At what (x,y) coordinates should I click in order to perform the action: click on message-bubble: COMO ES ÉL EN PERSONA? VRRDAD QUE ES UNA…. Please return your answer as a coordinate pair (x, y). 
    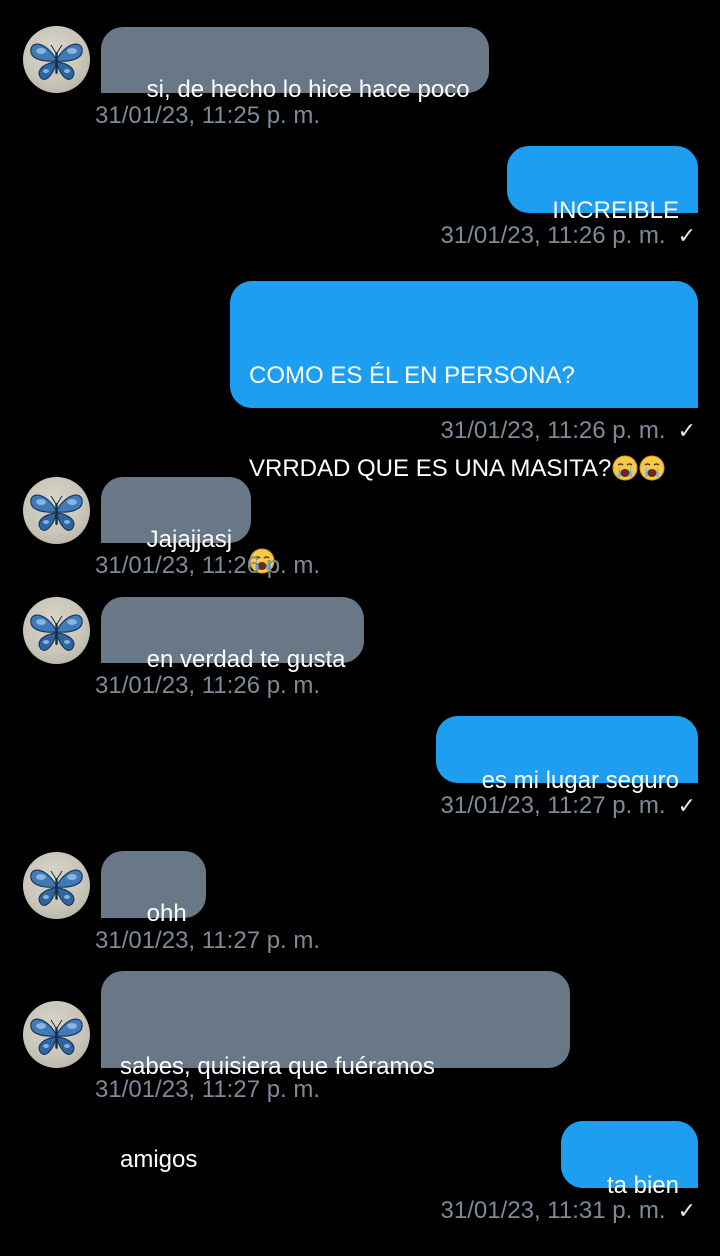
    Looking at the image, I should click on (464, 344).